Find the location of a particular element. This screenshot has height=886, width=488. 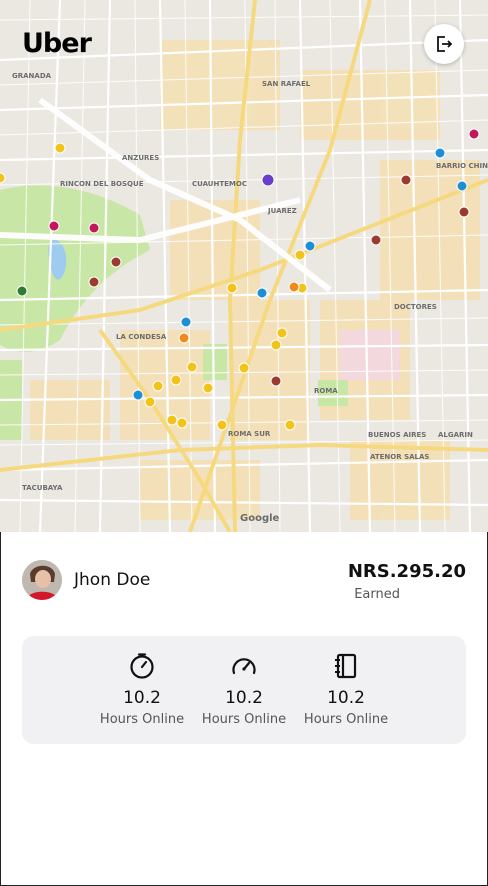

uber-logo: Uber is located at coordinates (57, 43).